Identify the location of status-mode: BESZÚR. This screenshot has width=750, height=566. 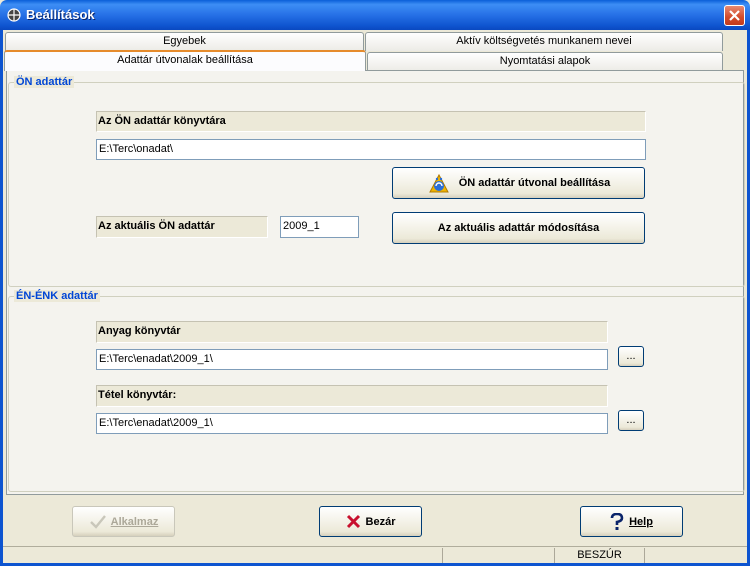
(599, 555).